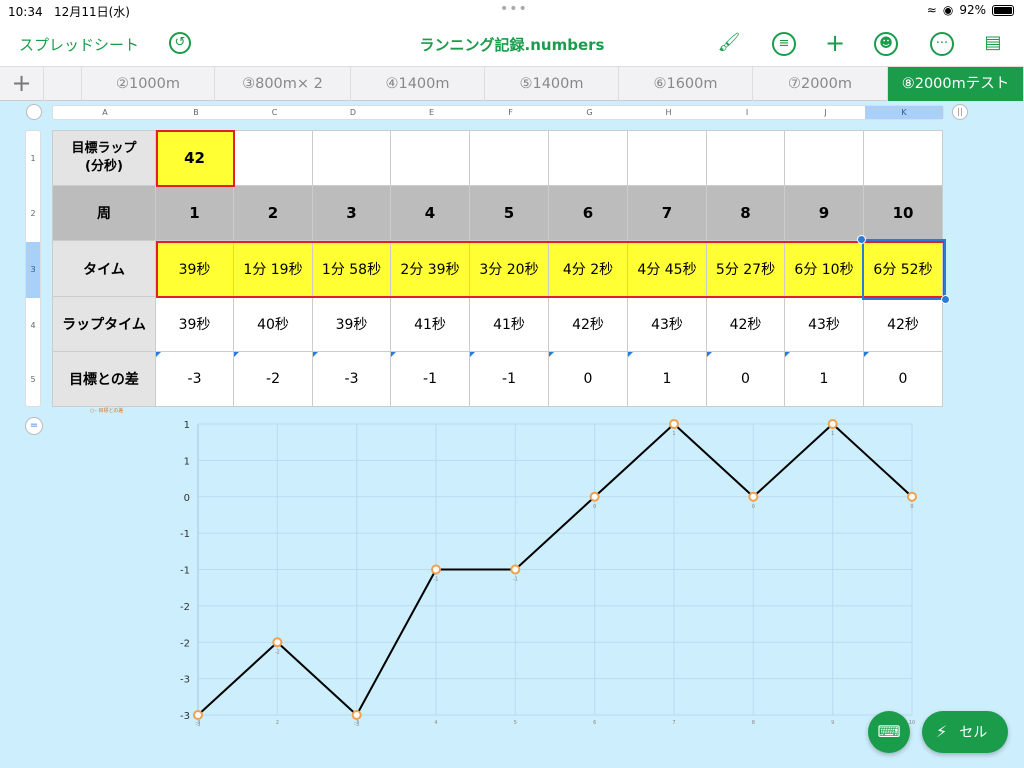  Describe the element at coordinates (195, 158) in the screenshot. I see `cell-b1: 42` at that location.